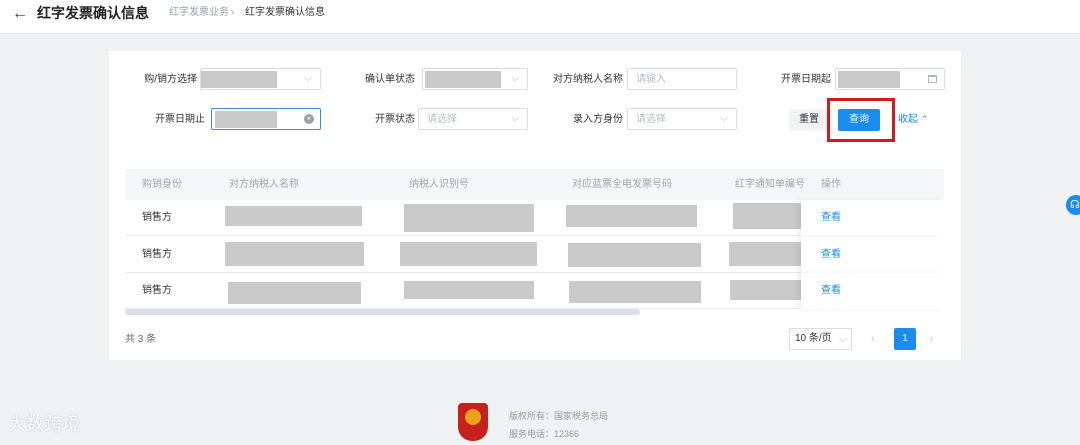 This screenshot has height=445, width=1080. What do you see at coordinates (932, 339) in the screenshot?
I see `next-page-icon: ›` at bounding box center [932, 339].